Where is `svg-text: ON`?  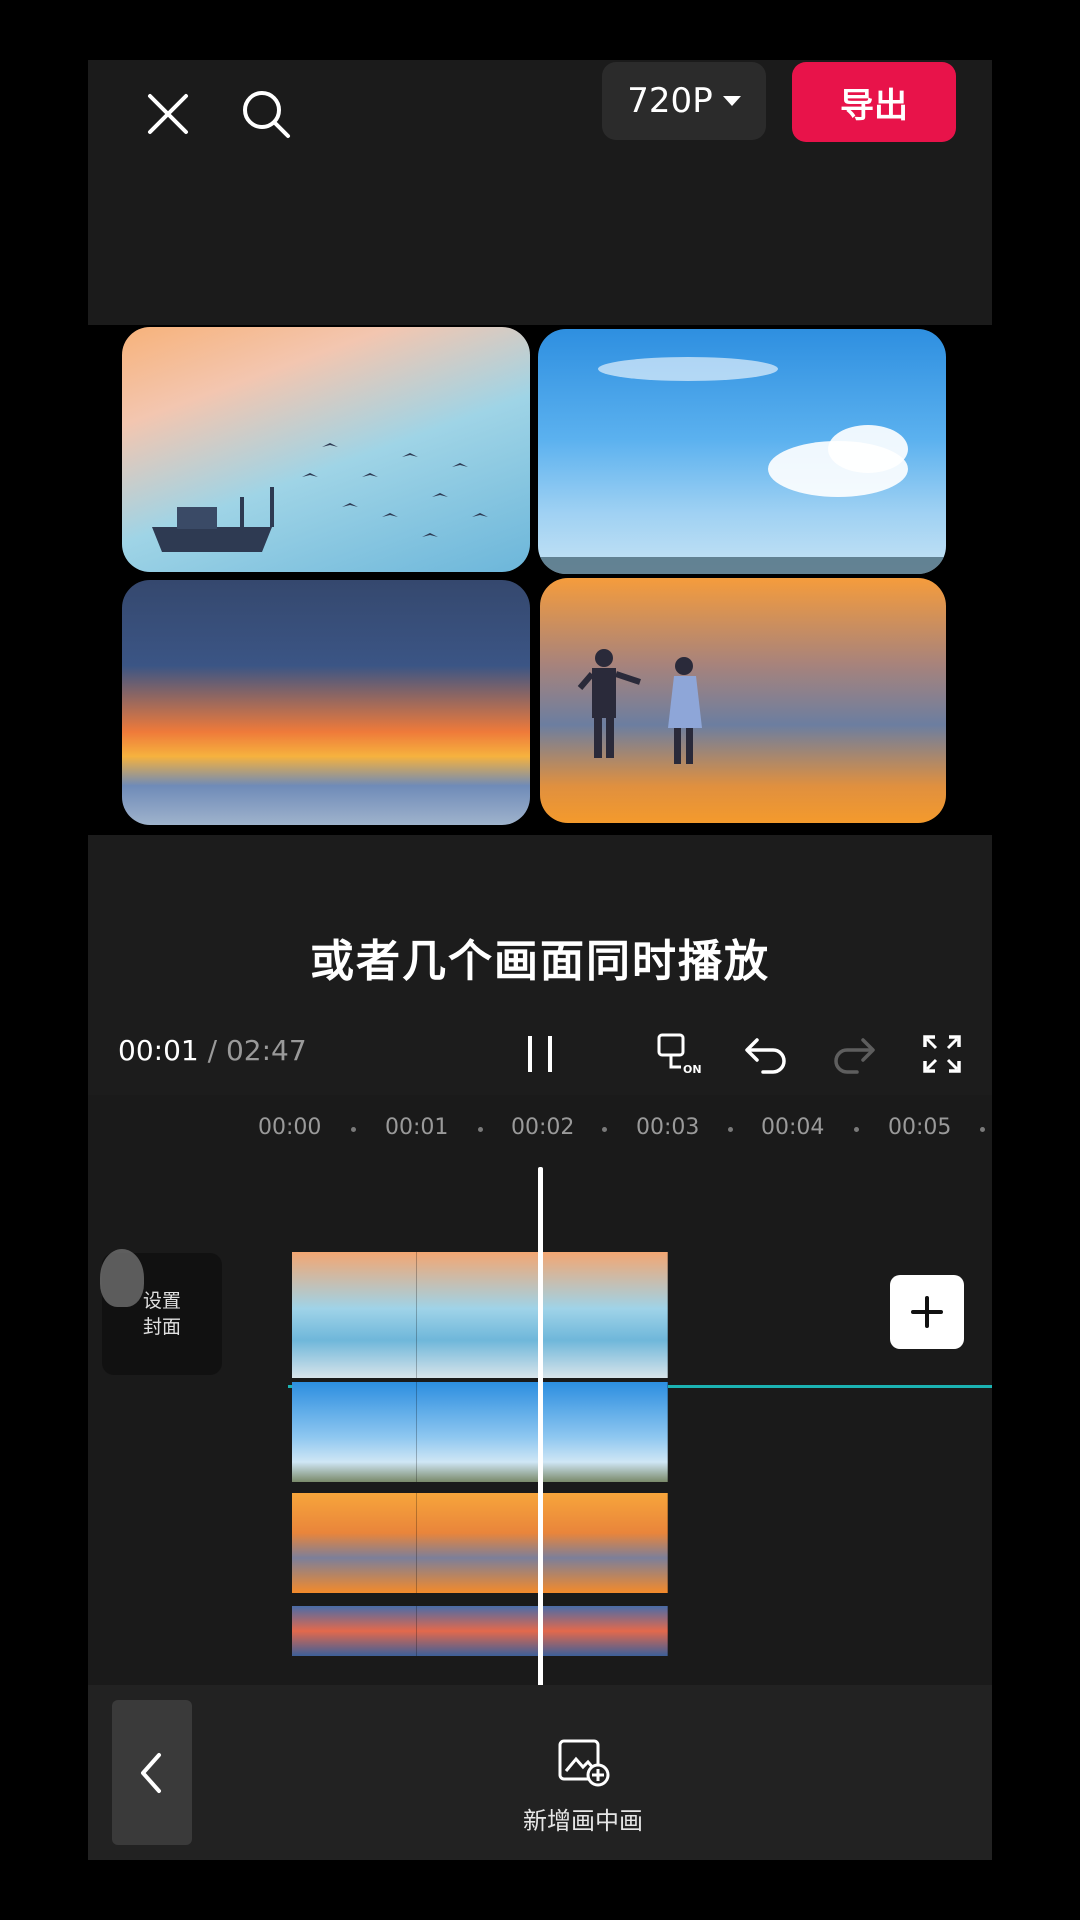 svg-text: ON is located at coordinates (692, 1069).